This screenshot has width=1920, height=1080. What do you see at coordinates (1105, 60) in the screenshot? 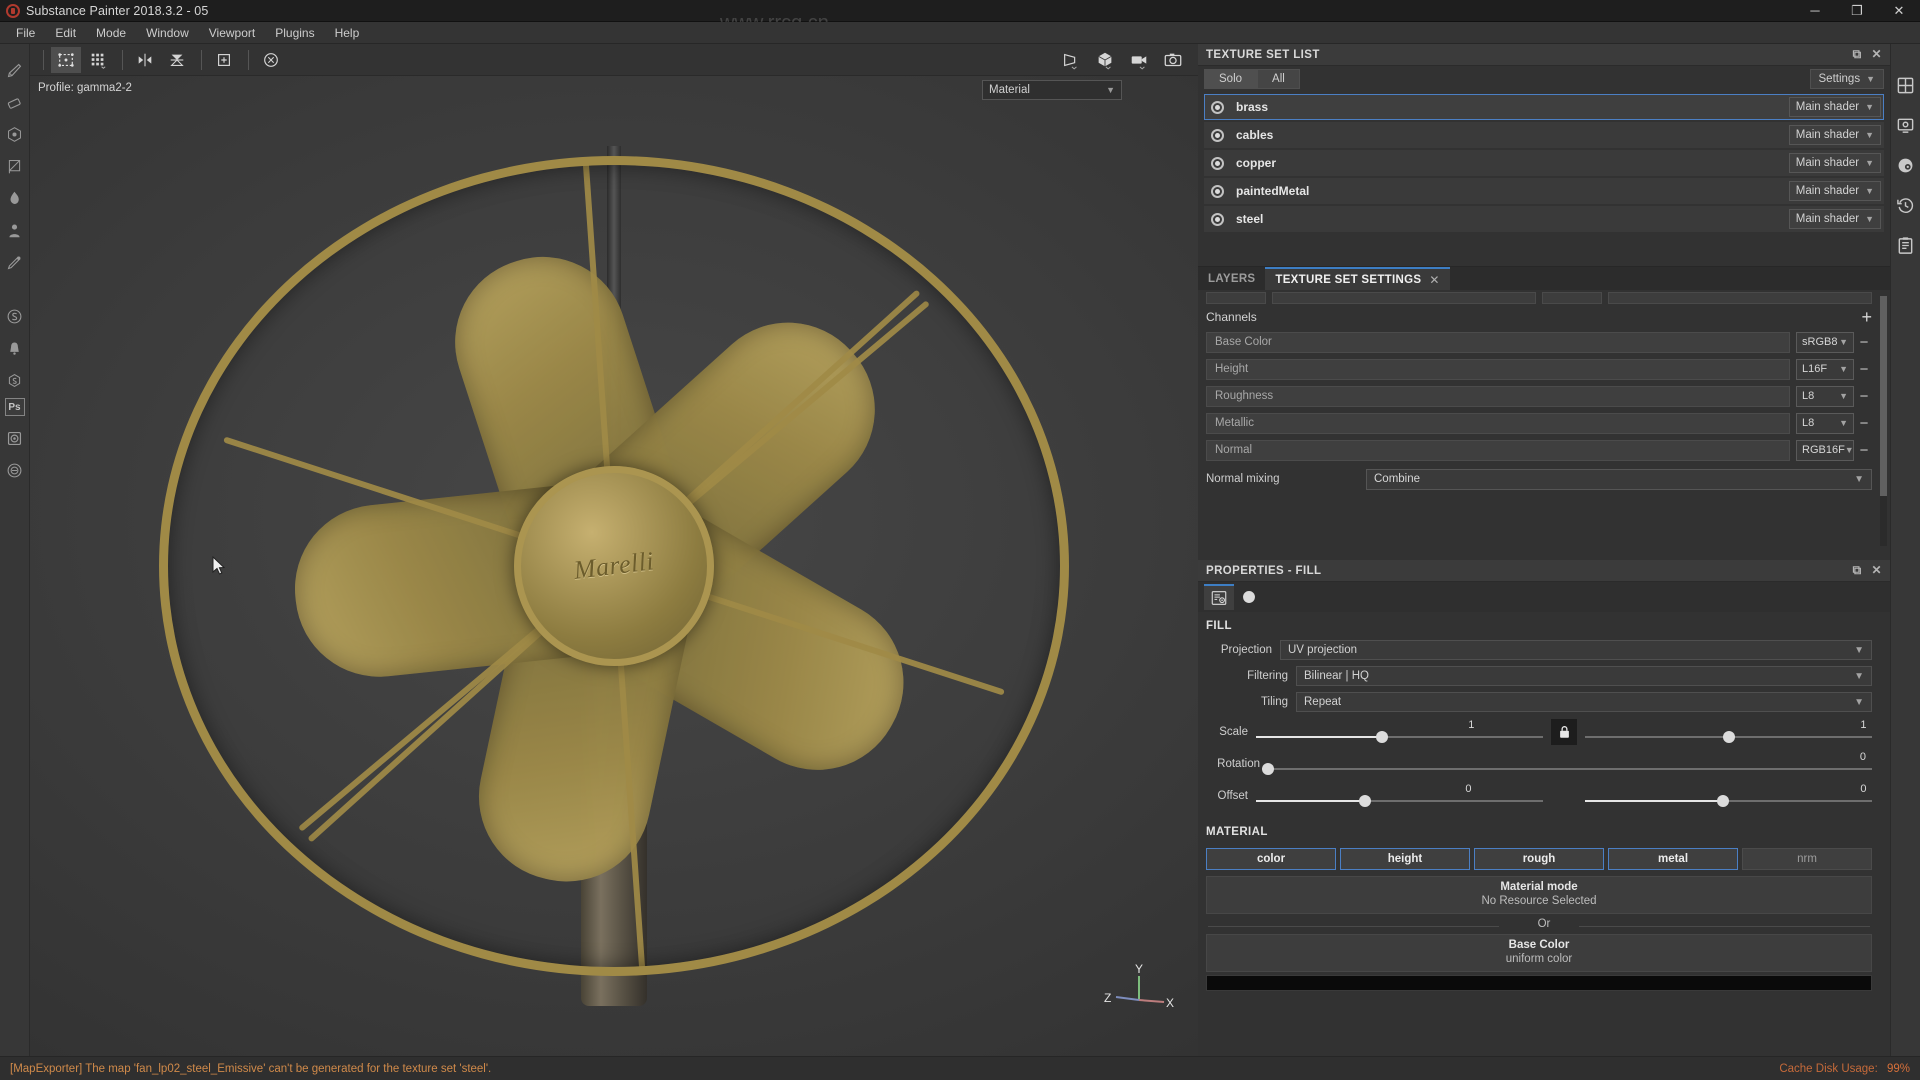
I see `viewer-mode-icon` at bounding box center [1105, 60].